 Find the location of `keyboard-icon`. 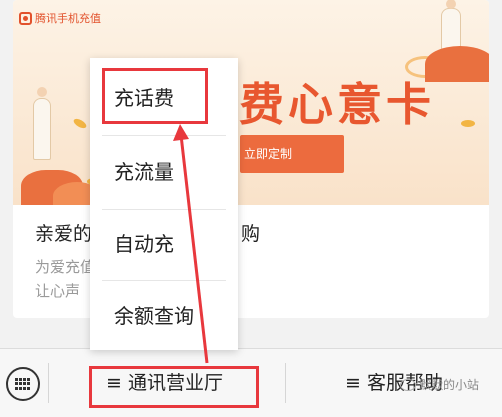

keyboard-icon is located at coordinates (23, 384).